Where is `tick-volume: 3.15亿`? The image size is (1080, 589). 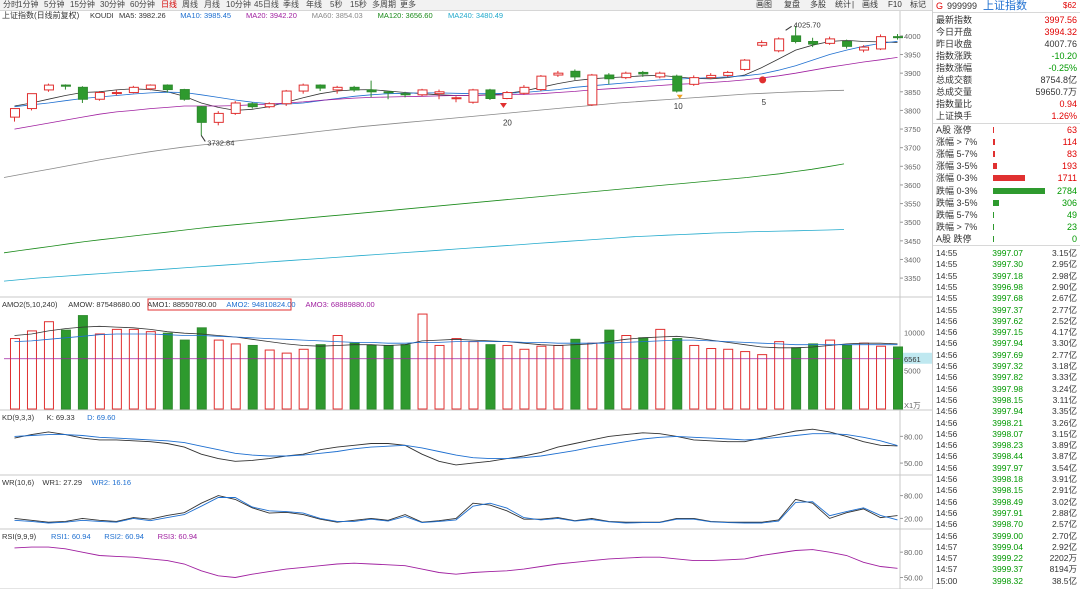
tick-volume: 3.15亿 is located at coordinates (1064, 253).